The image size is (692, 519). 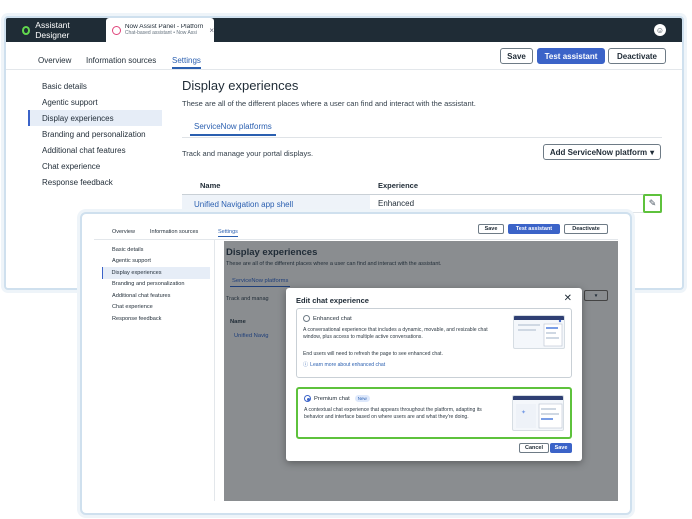 I want to click on caret-down-icon: ▾, so click(x=652, y=152).